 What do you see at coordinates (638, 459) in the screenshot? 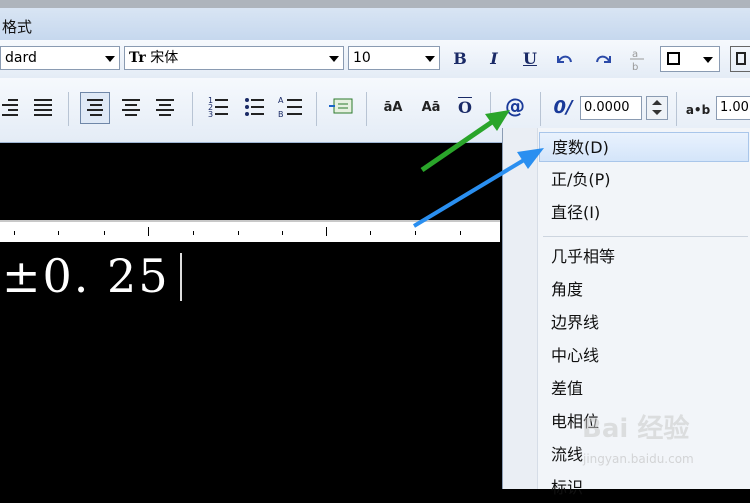
I see `watermark-url: jingyan.baidu.com` at bounding box center [638, 459].